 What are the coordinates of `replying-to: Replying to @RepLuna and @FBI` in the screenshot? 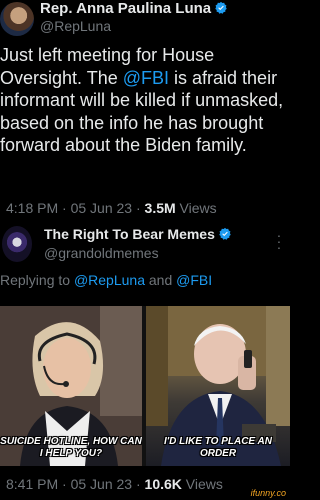 It's located at (106, 280).